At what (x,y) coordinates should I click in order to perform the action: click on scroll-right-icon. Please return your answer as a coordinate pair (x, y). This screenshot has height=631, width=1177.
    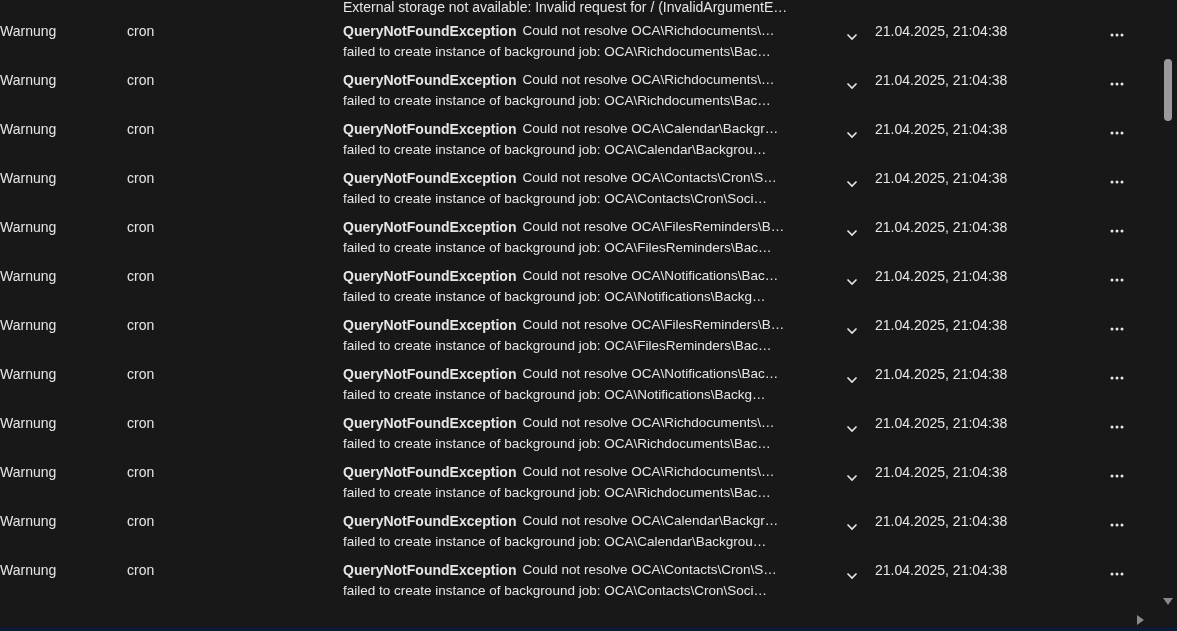
    Looking at the image, I should click on (1140, 620).